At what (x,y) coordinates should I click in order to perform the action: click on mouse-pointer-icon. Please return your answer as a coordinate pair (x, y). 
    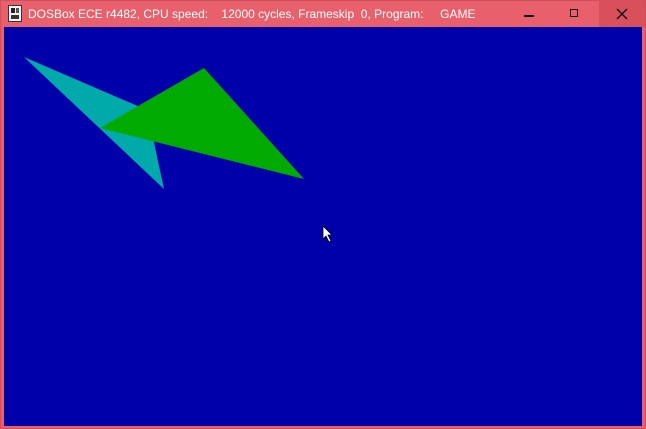
    Looking at the image, I should click on (327, 234).